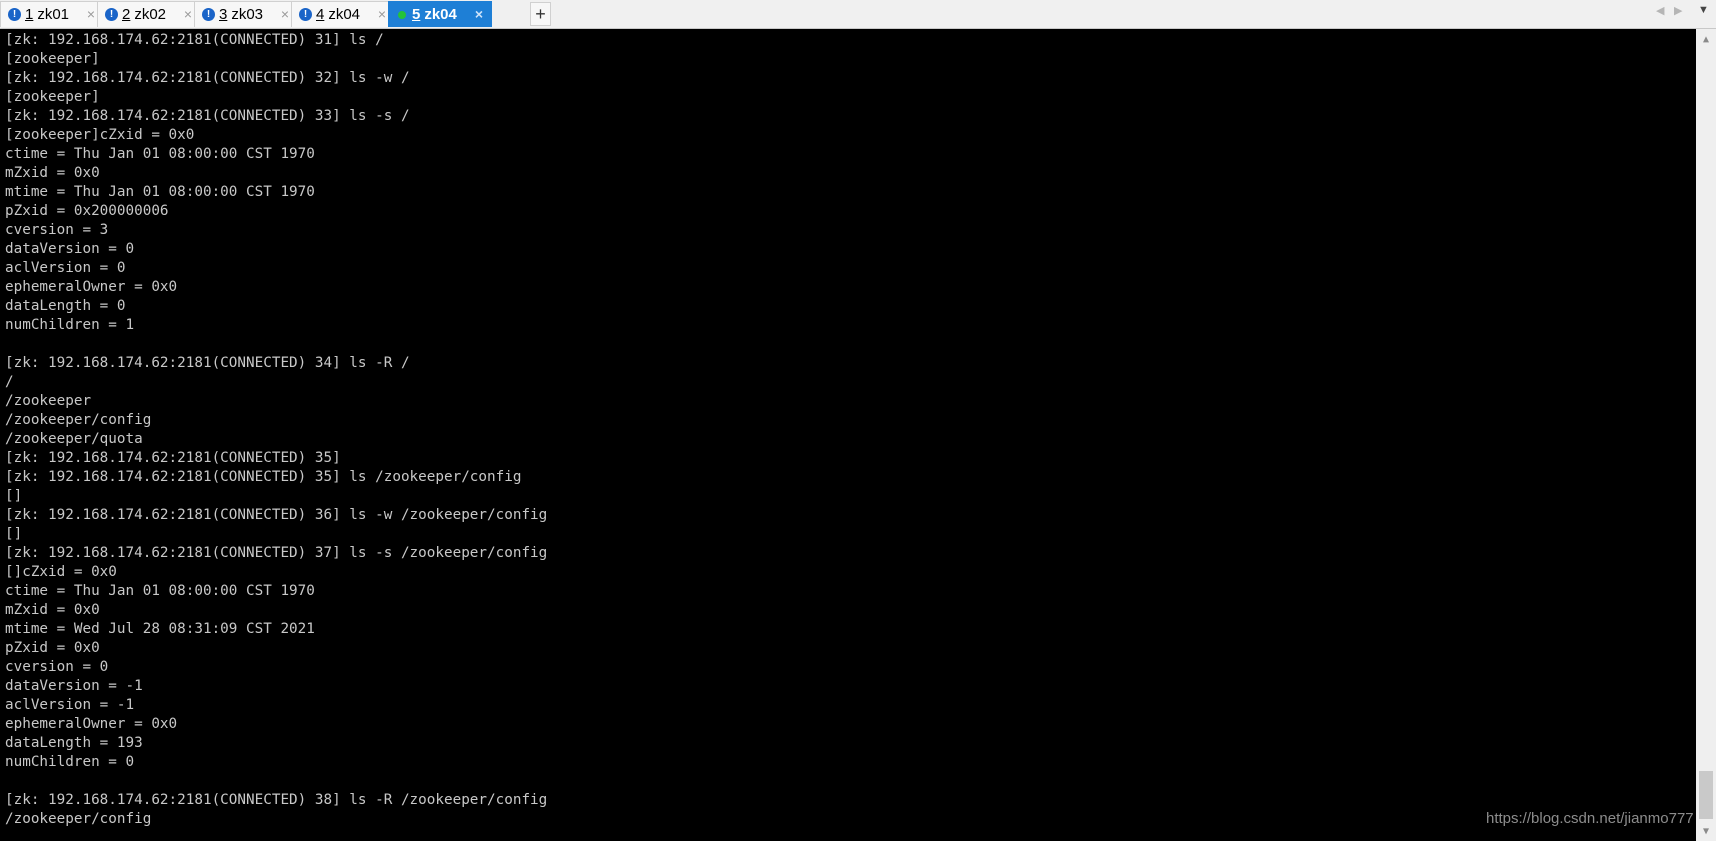  Describe the element at coordinates (57, 230) in the screenshot. I see `terminal-line: cversion = 3` at that location.